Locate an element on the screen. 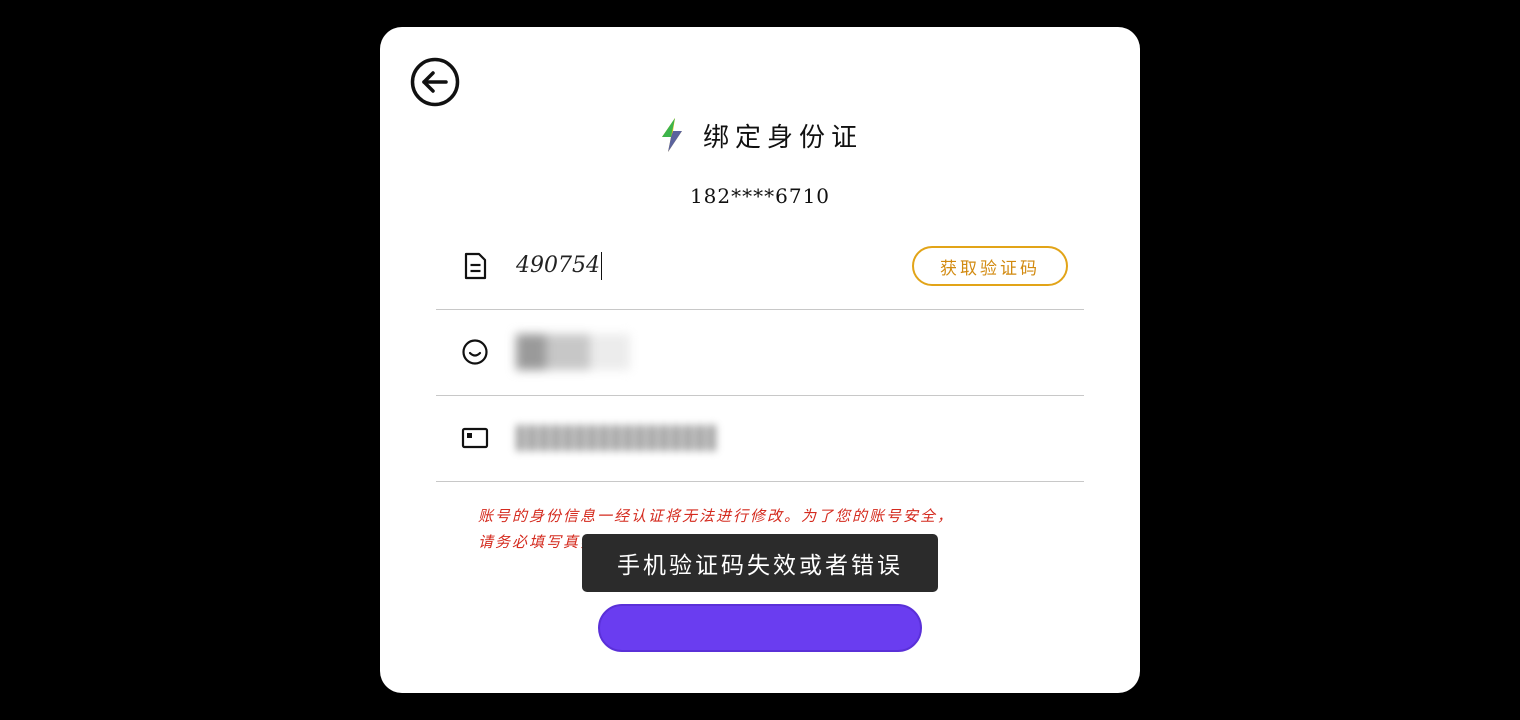  back-button is located at coordinates (435, 82).